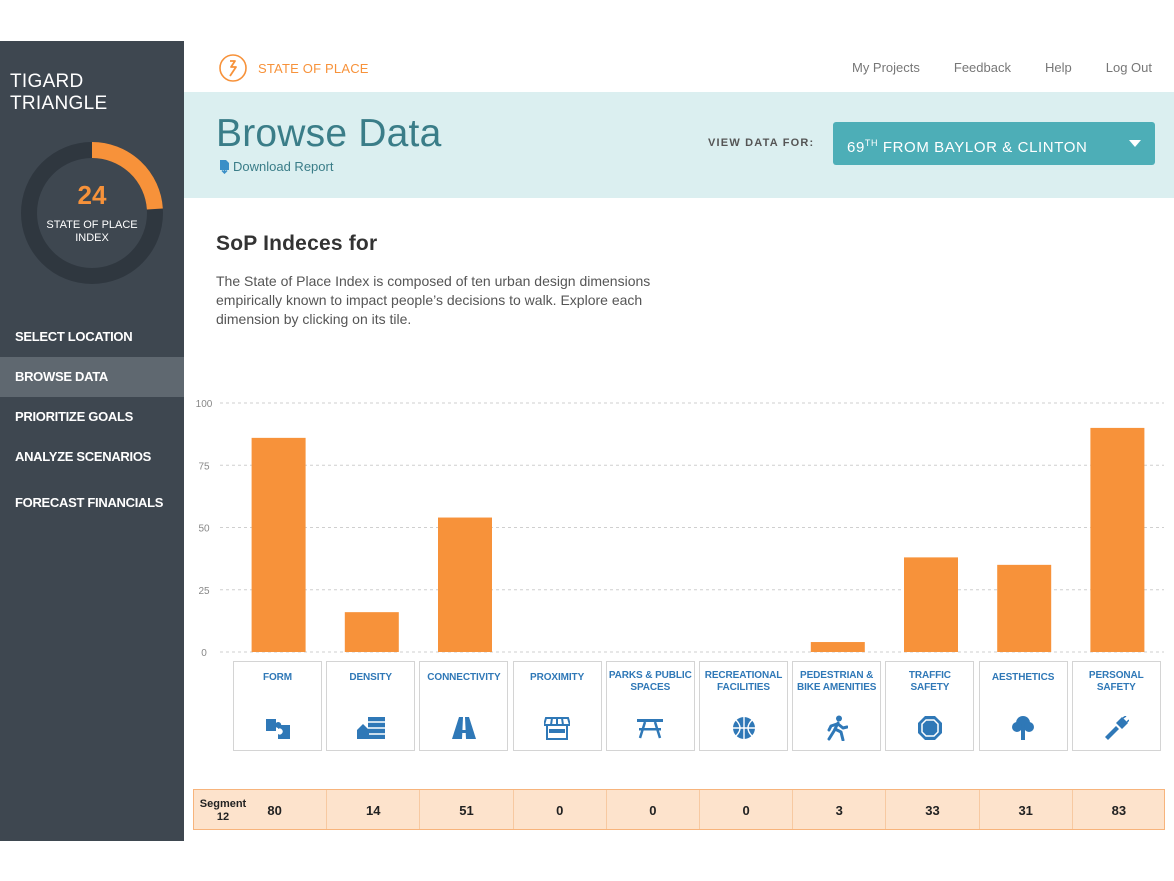 Image resolution: width=1174 pixels, height=881 pixels. What do you see at coordinates (650, 728) in the screenshot?
I see `picnic-table-icon` at bounding box center [650, 728].